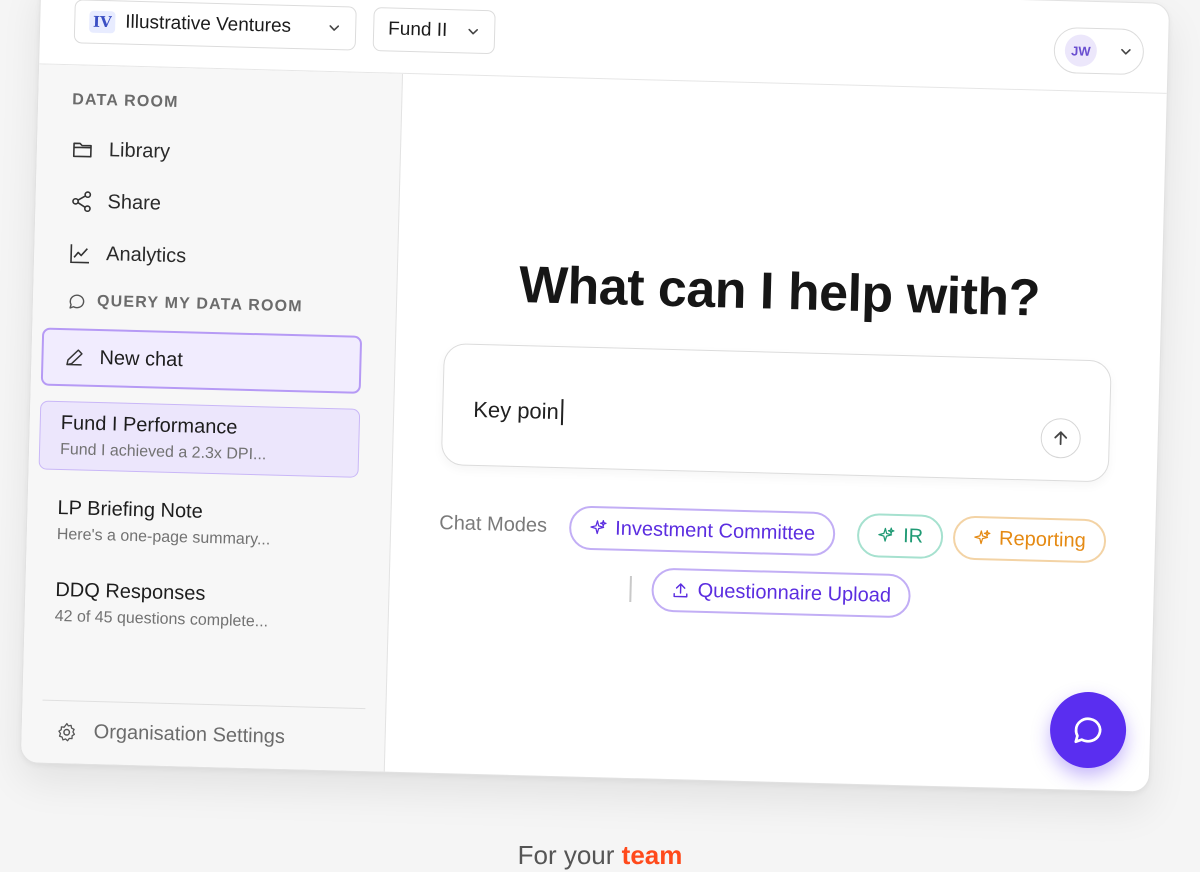 This screenshot has height=872, width=1200. I want to click on chart-line-icon, so click(79, 254).